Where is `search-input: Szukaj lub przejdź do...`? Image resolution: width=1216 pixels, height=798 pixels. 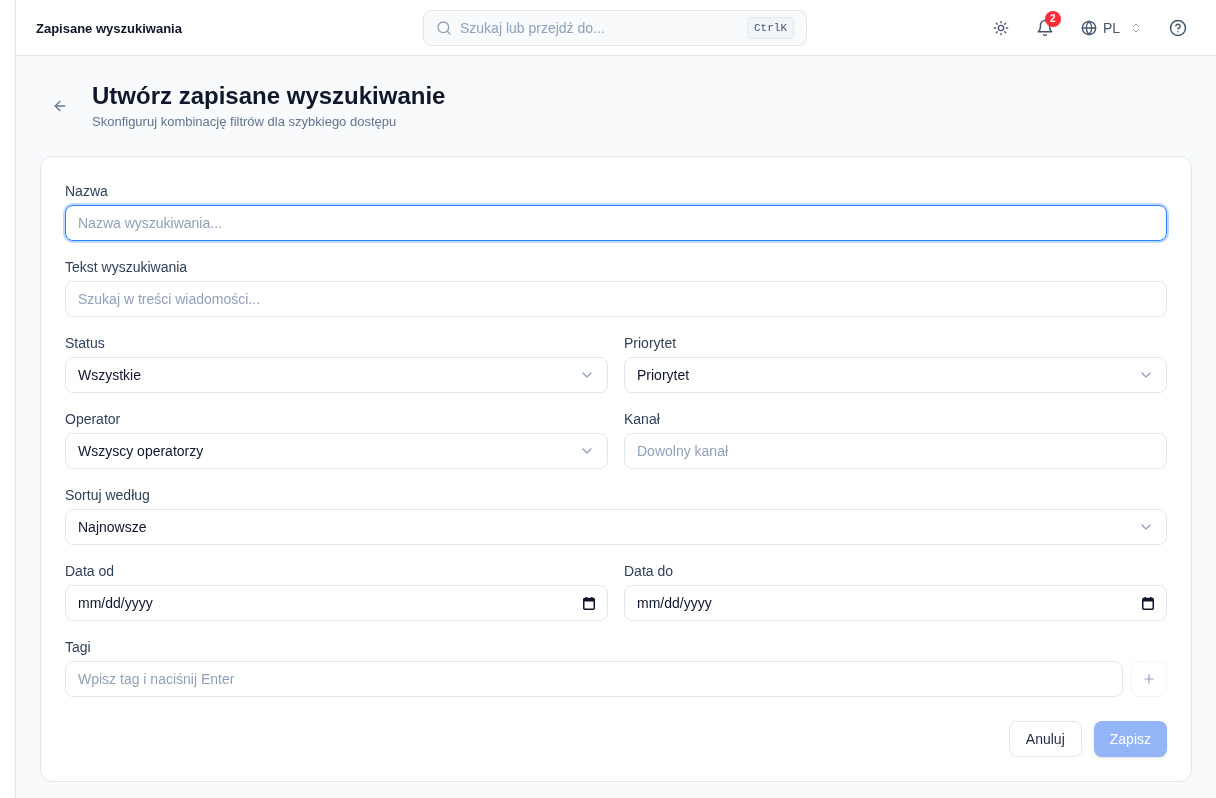
search-input: Szukaj lub przejdź do... is located at coordinates (599, 27).